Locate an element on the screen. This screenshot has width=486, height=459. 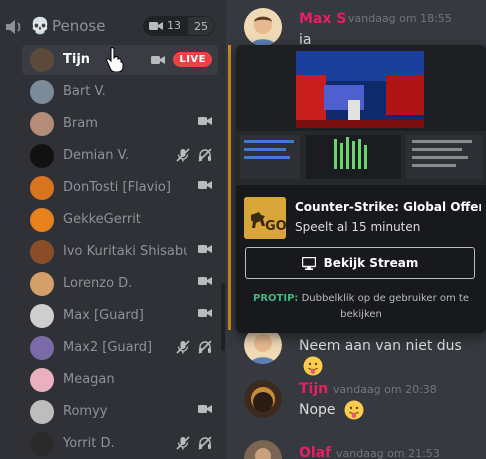
skull-icon: 💀 is located at coordinates (40, 25).